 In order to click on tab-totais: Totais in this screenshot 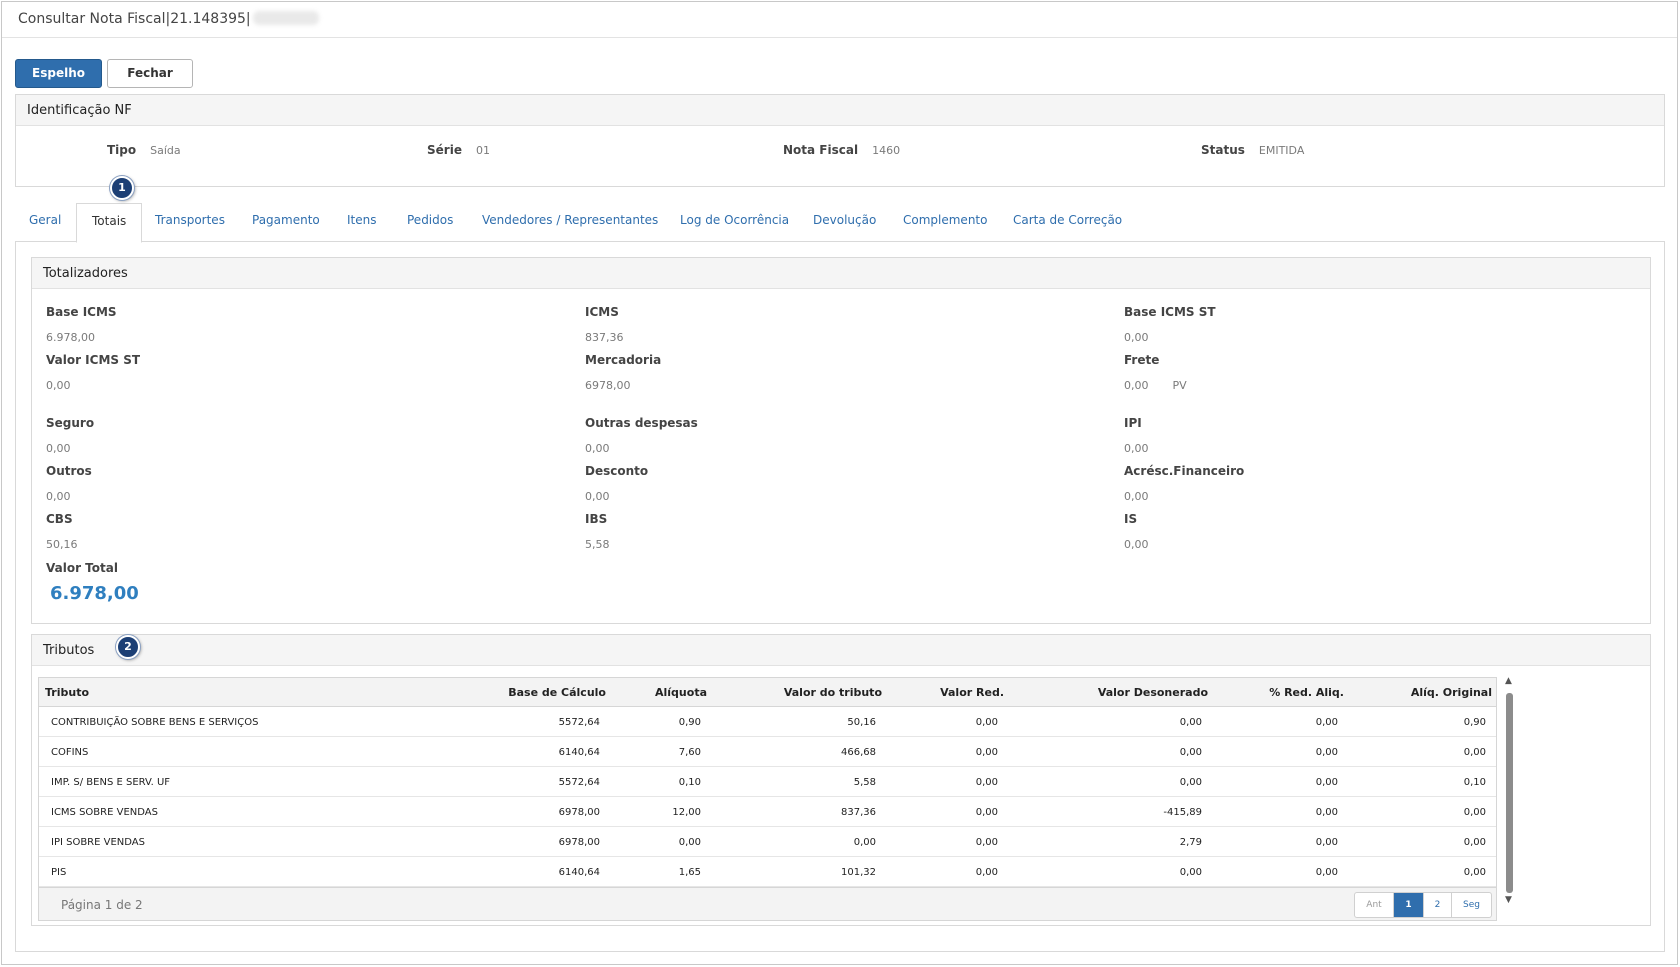, I will do `click(109, 223)`.